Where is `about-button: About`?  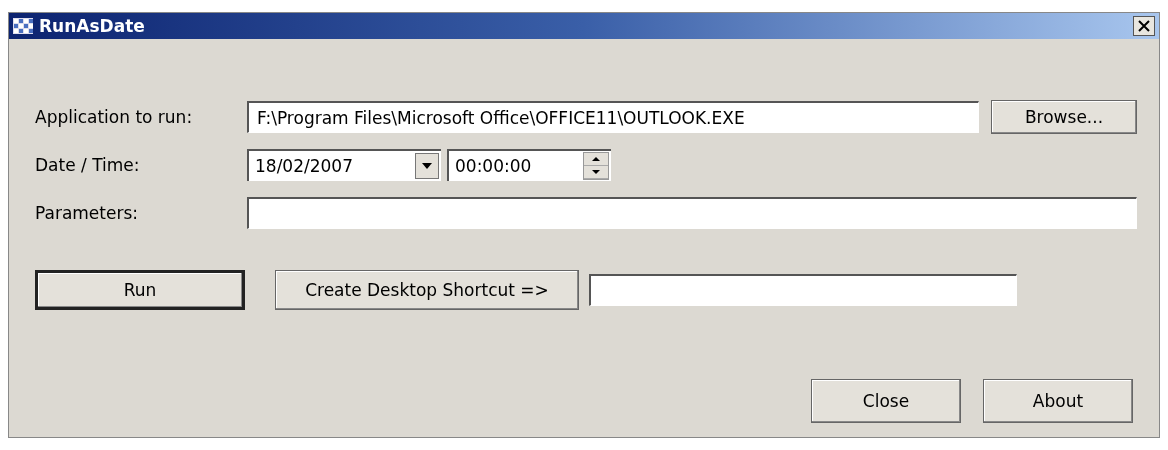 about-button: About is located at coordinates (1058, 401).